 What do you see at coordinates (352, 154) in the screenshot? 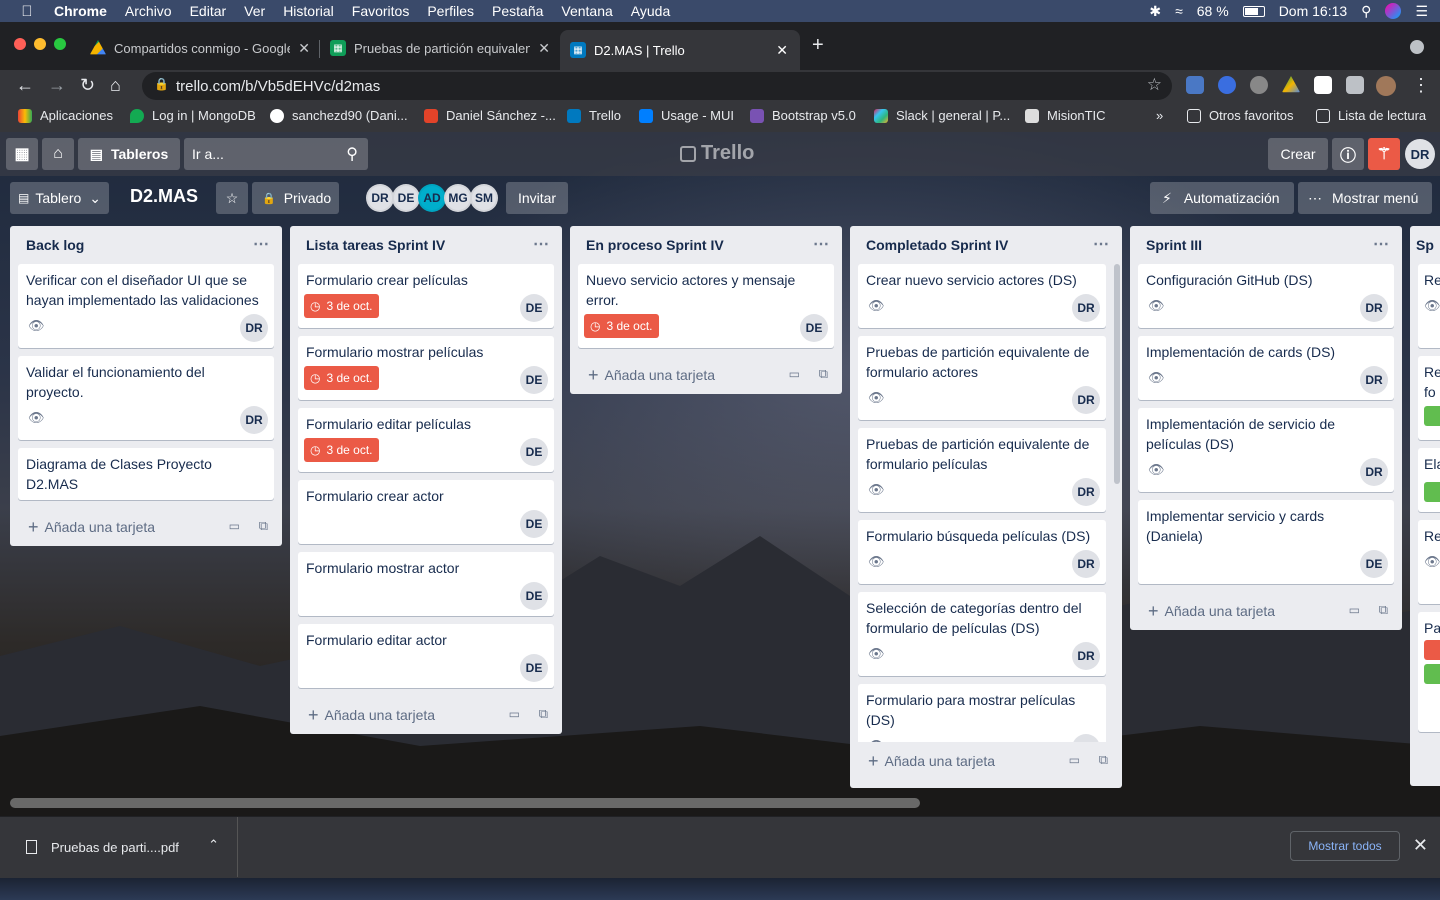
I see `search-icon: ⚲` at bounding box center [352, 154].